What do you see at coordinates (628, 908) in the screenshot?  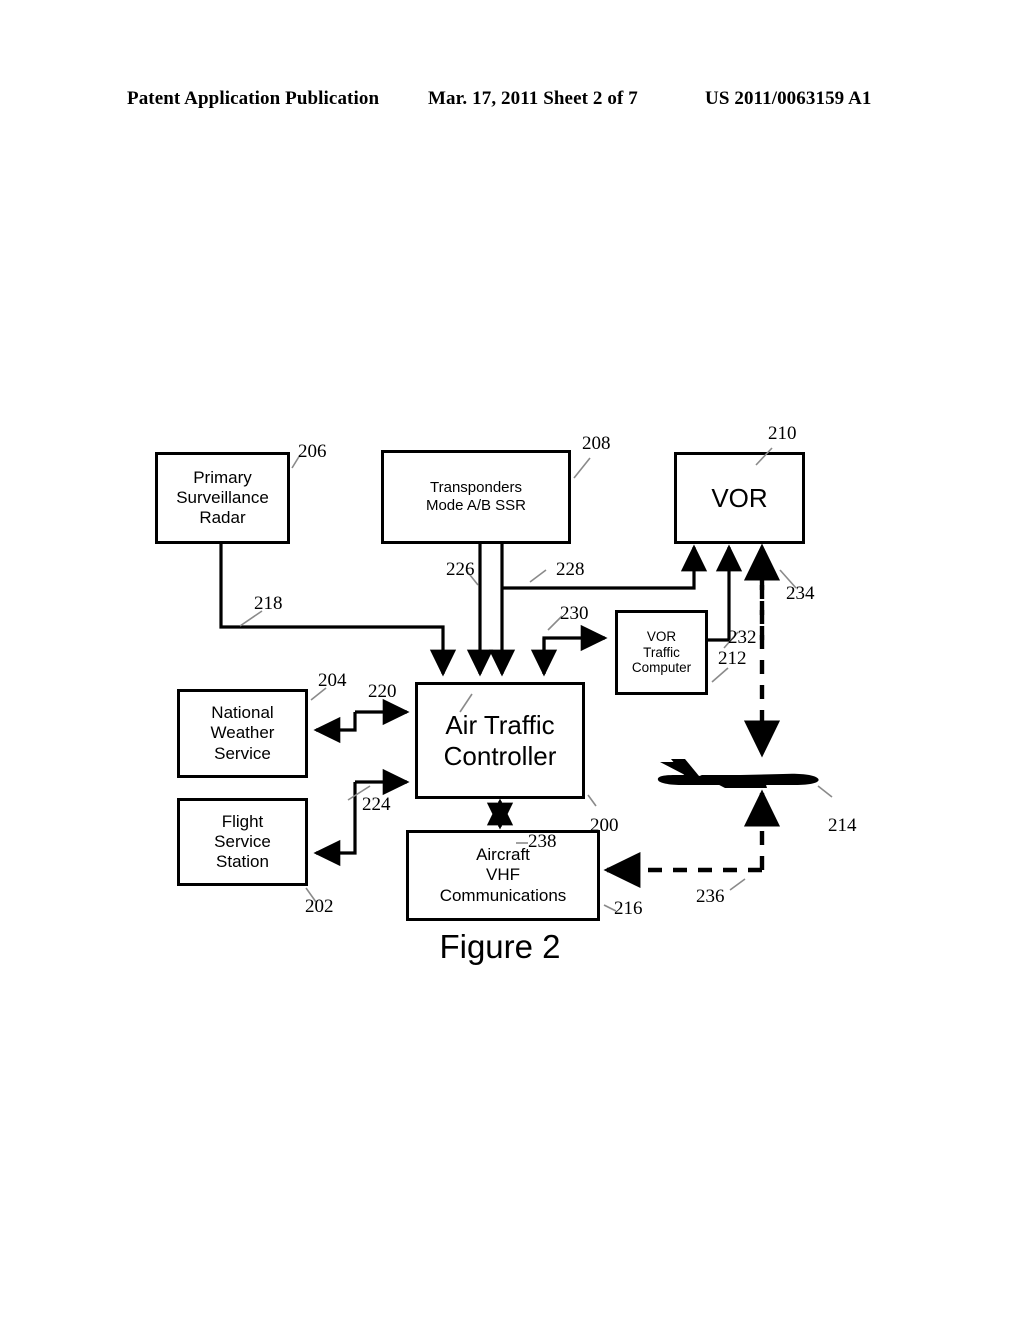 I see `ref-216: 216` at bounding box center [628, 908].